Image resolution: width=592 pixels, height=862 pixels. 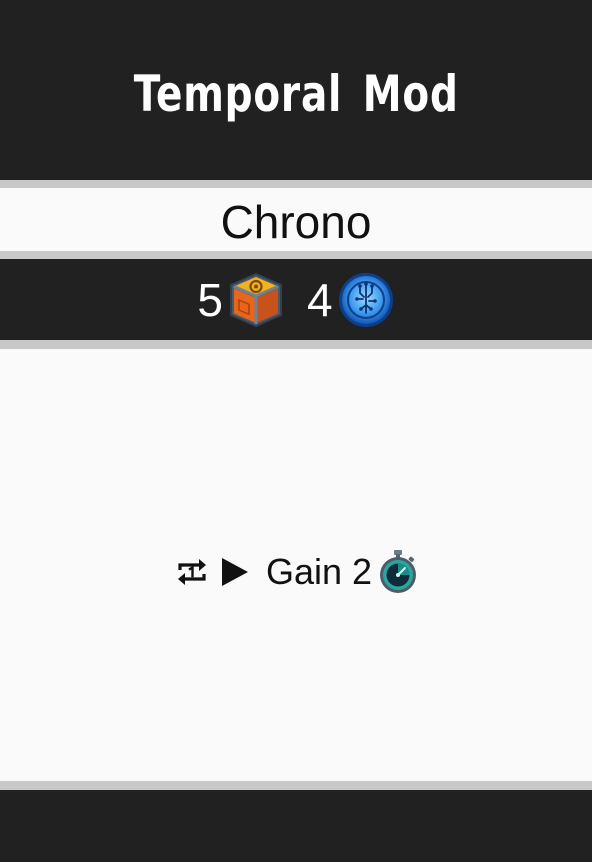 I want to click on stopwatch-icon, so click(x=398, y=572).